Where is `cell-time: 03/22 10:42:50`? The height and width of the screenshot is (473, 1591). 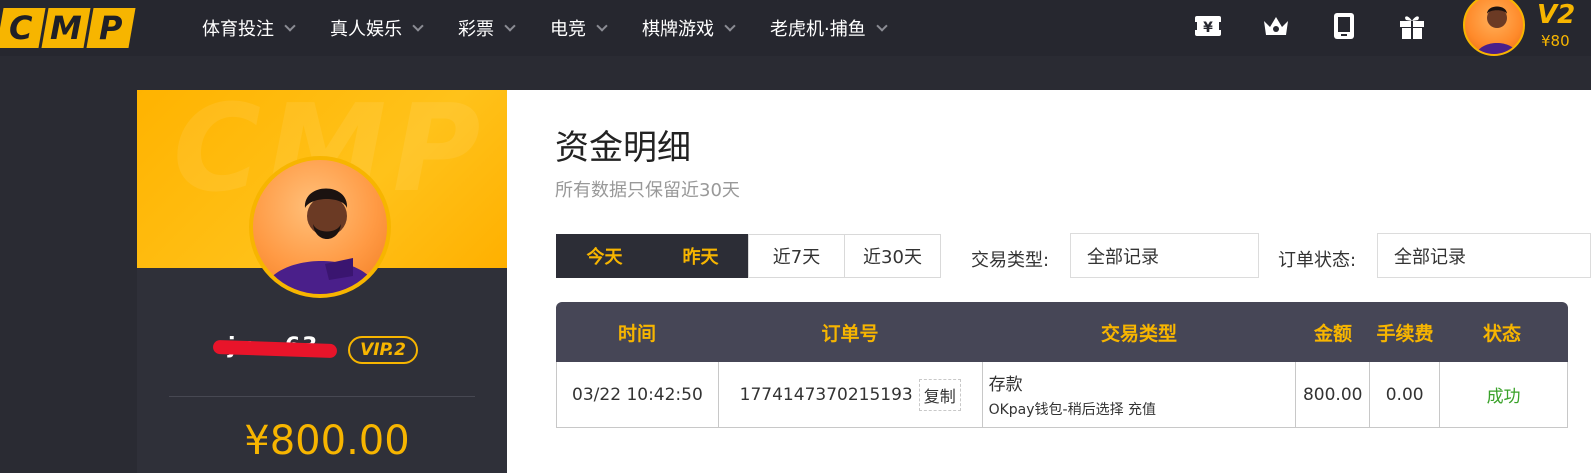
cell-time: 03/22 10:42:50 is located at coordinates (638, 394).